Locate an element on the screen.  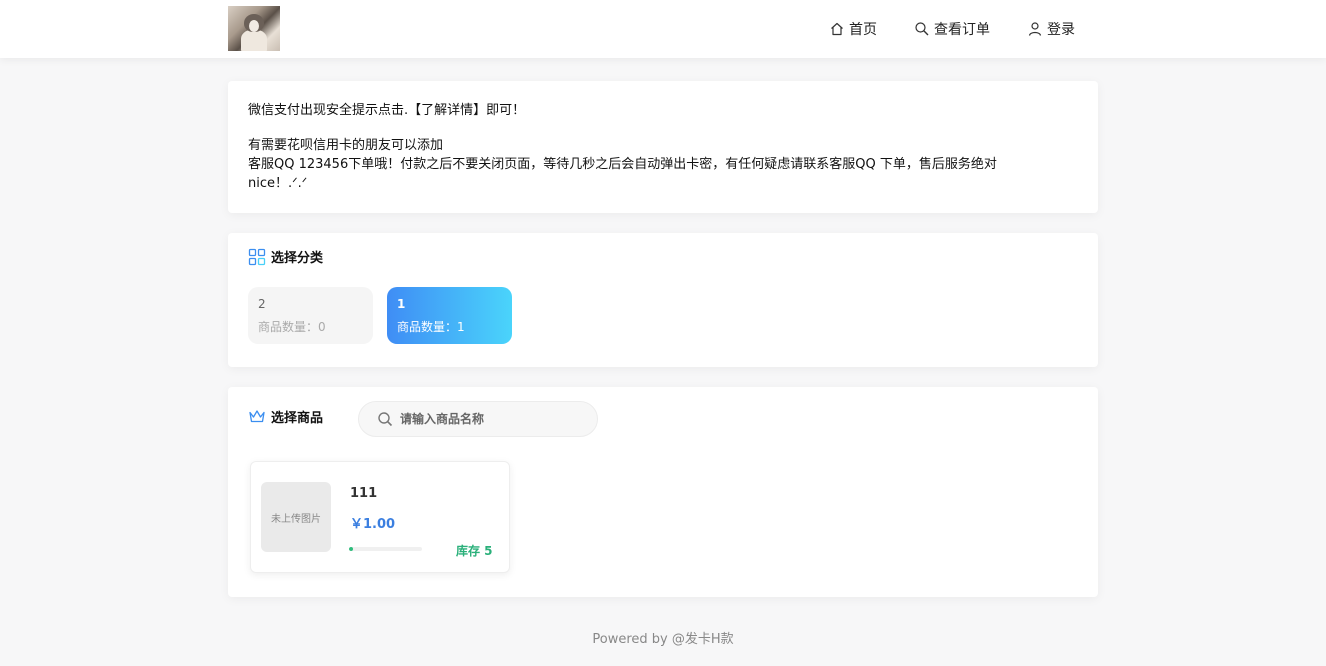
goods-search-box is located at coordinates (478, 419).